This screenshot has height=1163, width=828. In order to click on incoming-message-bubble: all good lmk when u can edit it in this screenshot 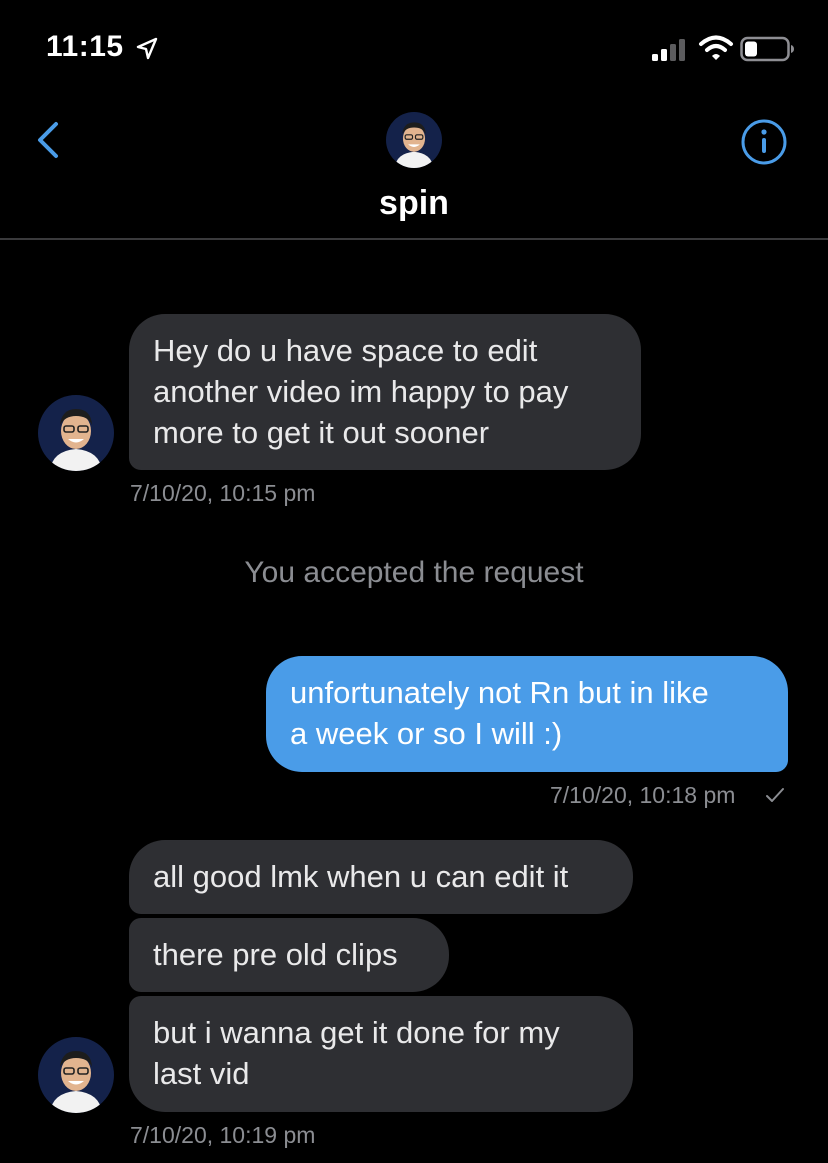, I will do `click(381, 877)`.